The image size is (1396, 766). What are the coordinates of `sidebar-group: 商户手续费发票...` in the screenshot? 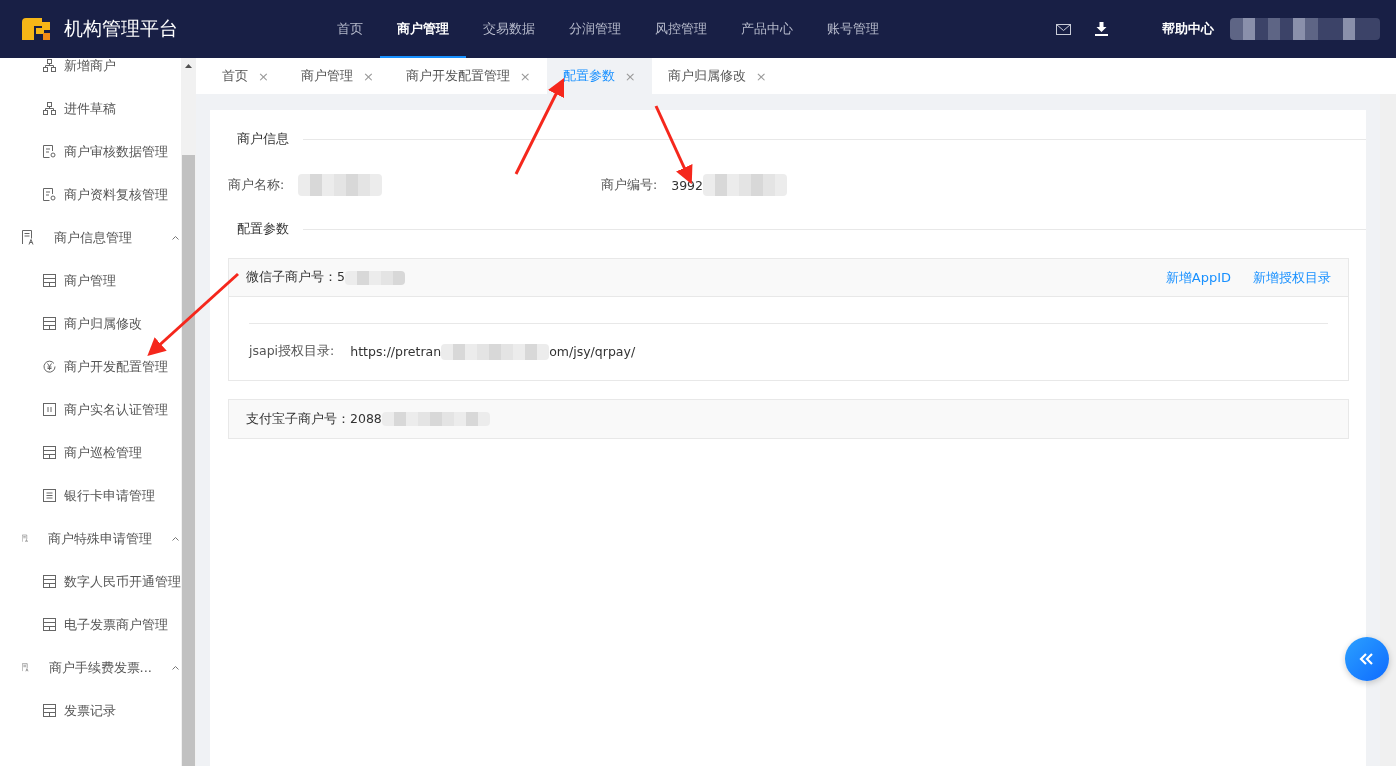 It's located at (90, 667).